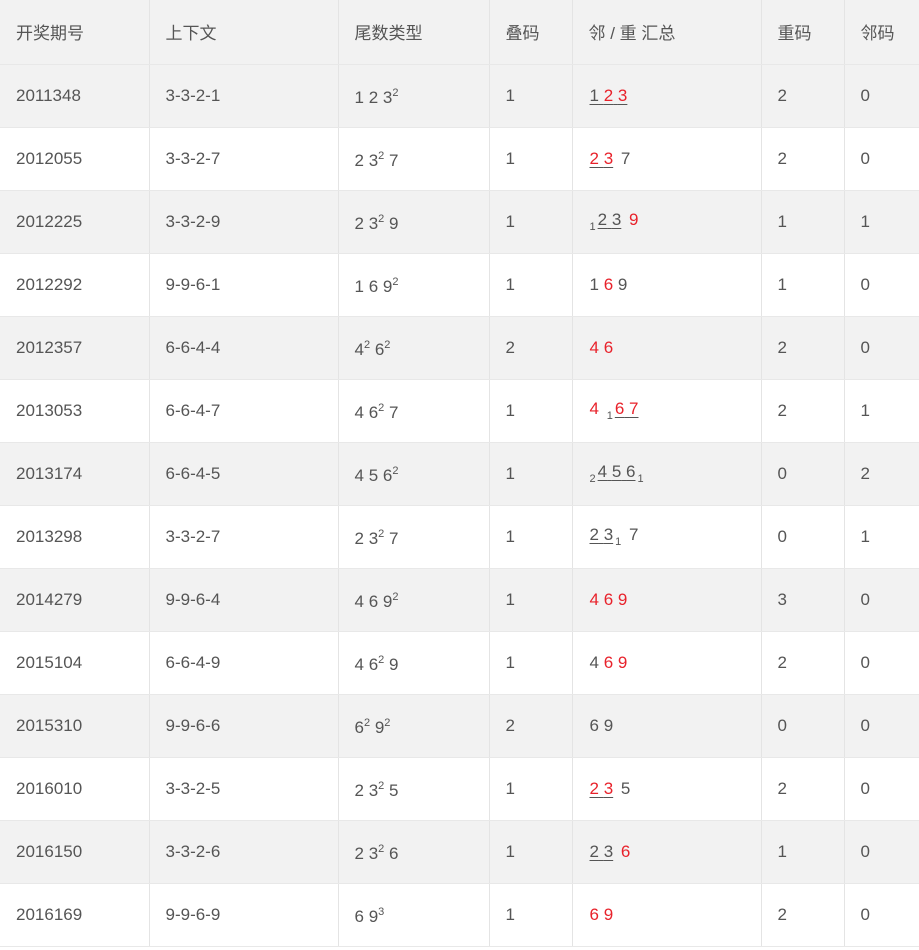 The image size is (919, 950). What do you see at coordinates (602, 348) in the screenshot?
I see `digit-group: 4 6` at bounding box center [602, 348].